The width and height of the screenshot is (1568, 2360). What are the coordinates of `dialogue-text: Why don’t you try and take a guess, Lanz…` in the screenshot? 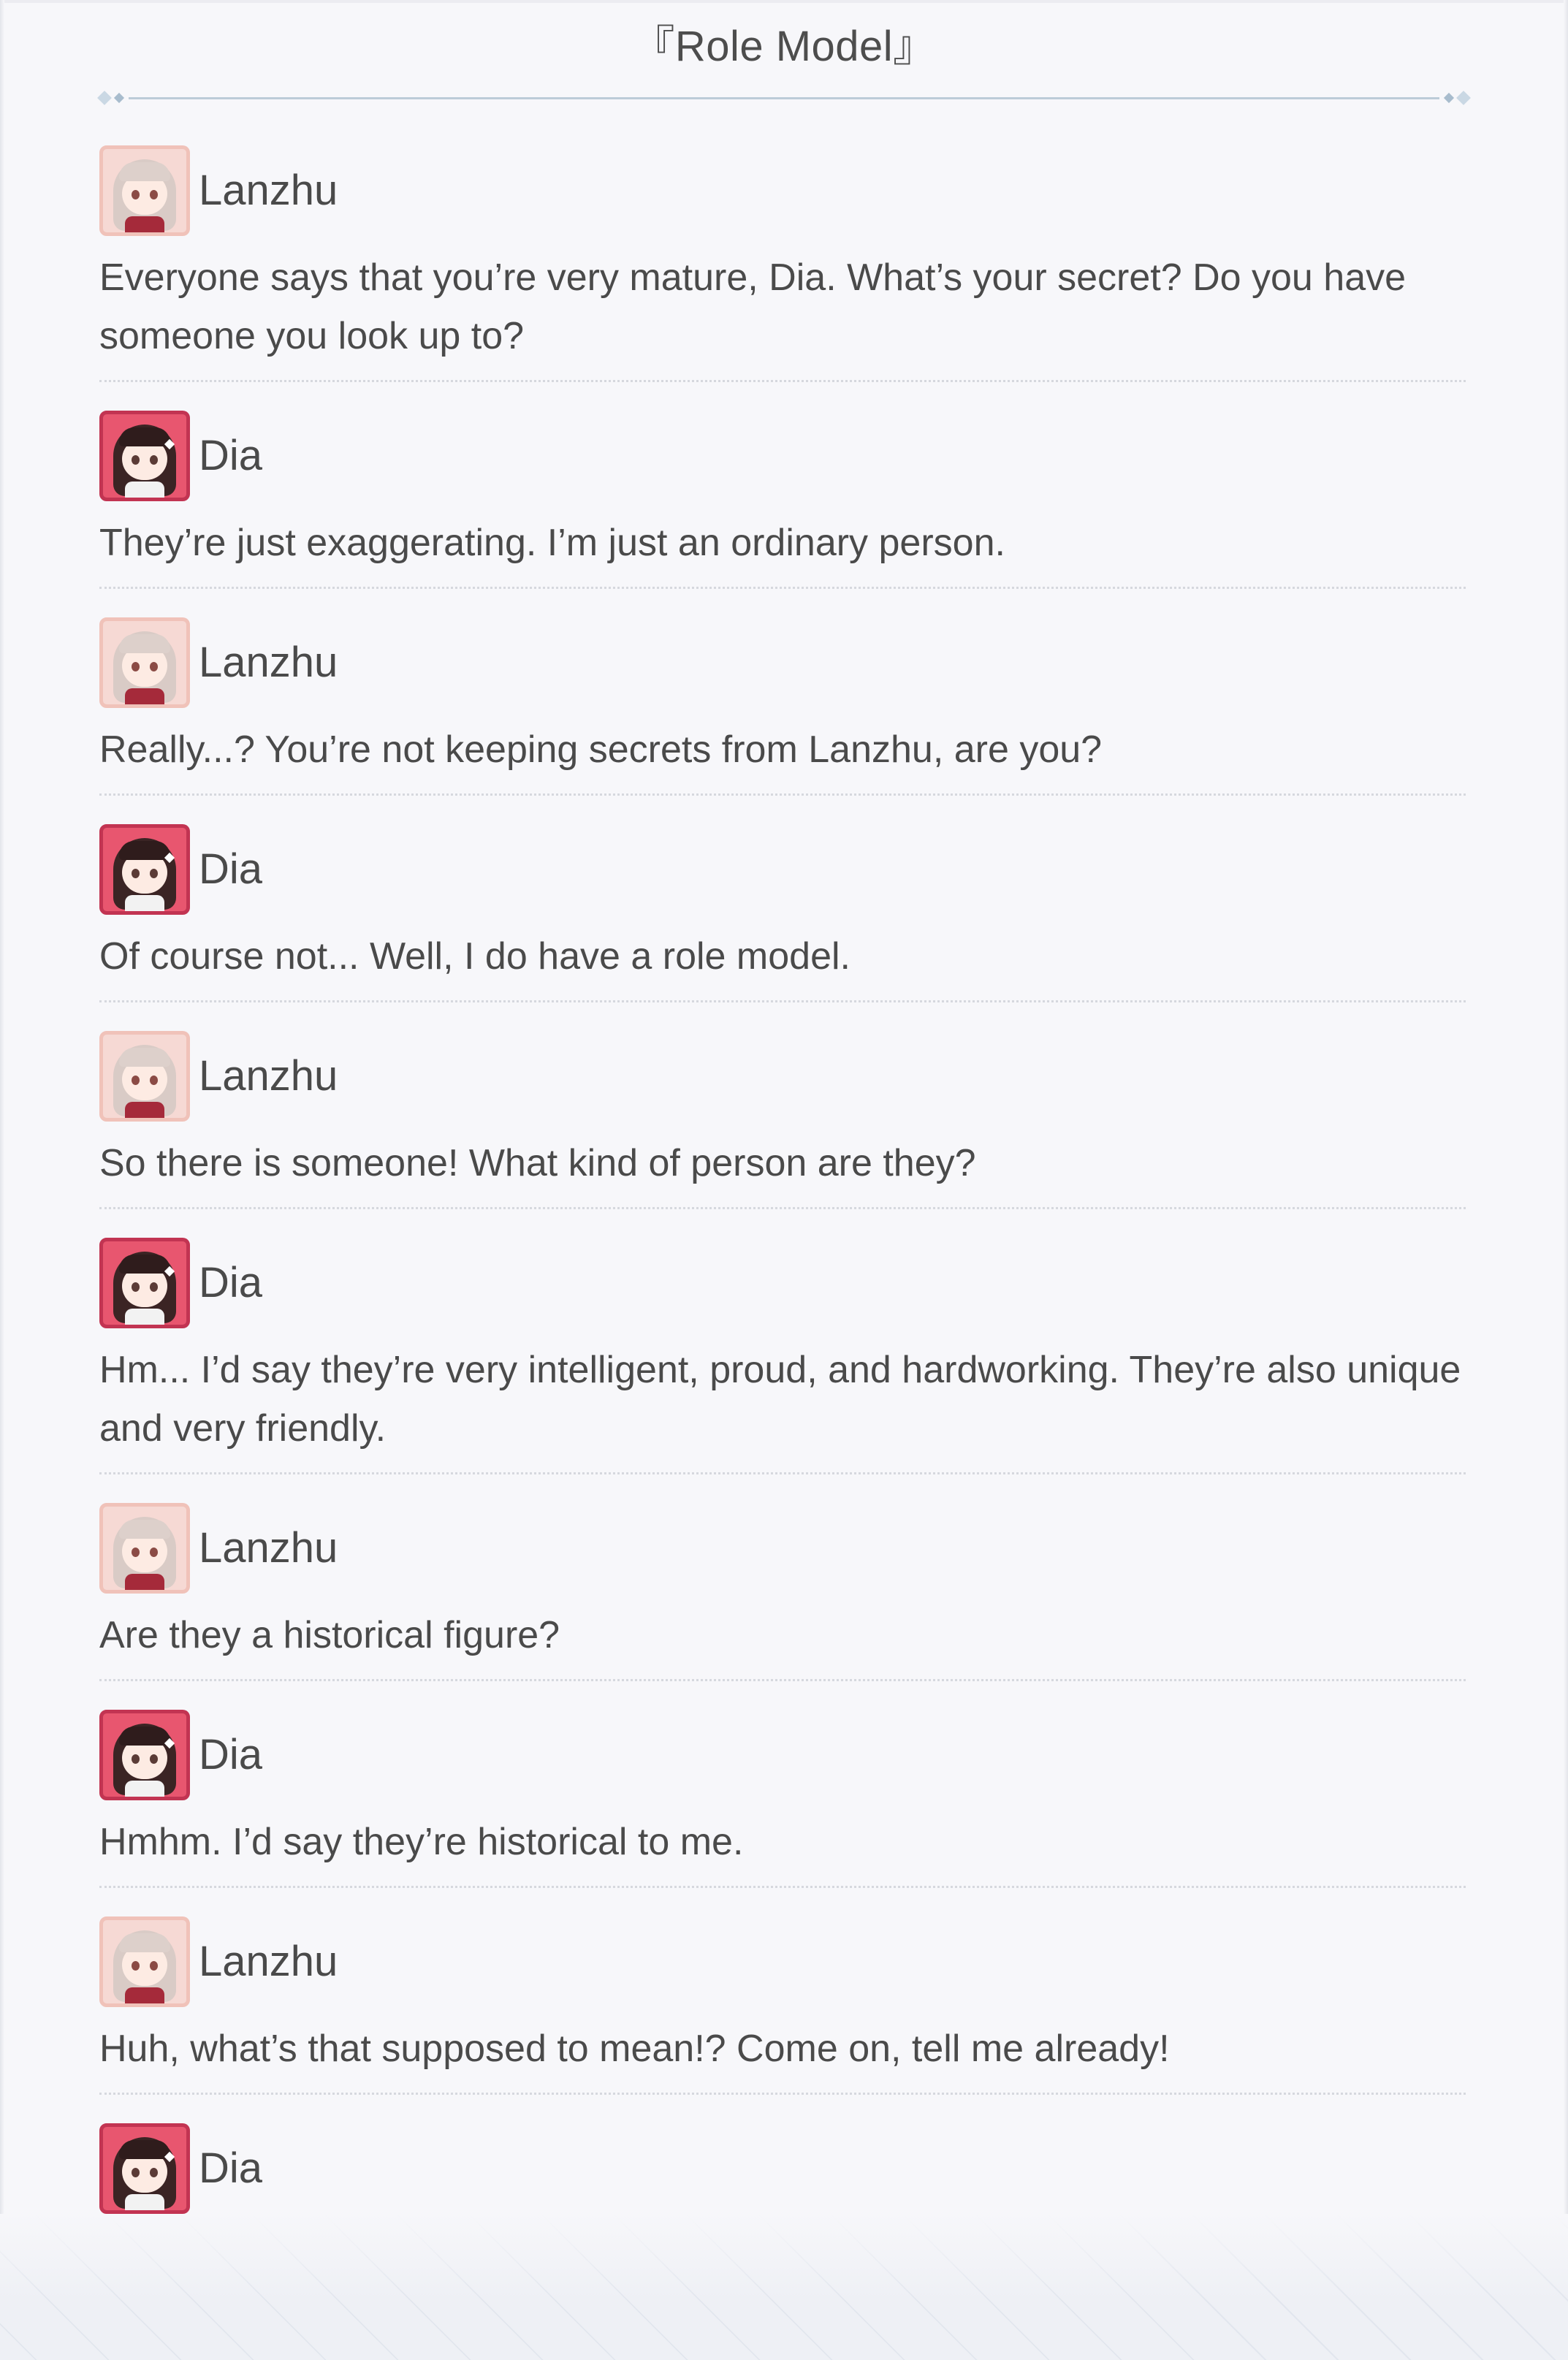 It's located at (516, 2255).